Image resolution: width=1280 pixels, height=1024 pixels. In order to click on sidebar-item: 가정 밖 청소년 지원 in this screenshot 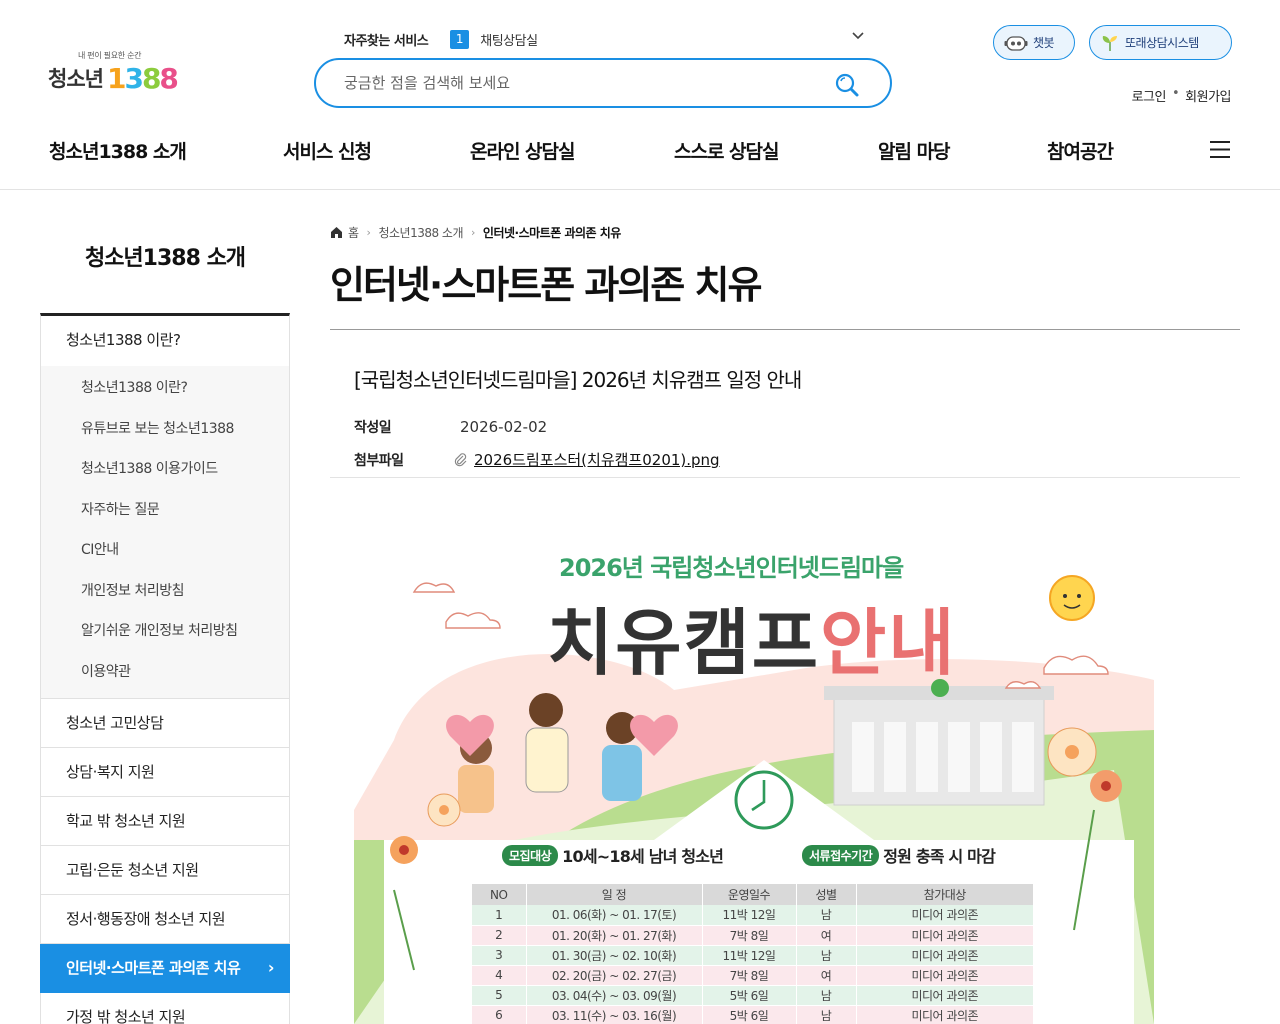, I will do `click(165, 1008)`.